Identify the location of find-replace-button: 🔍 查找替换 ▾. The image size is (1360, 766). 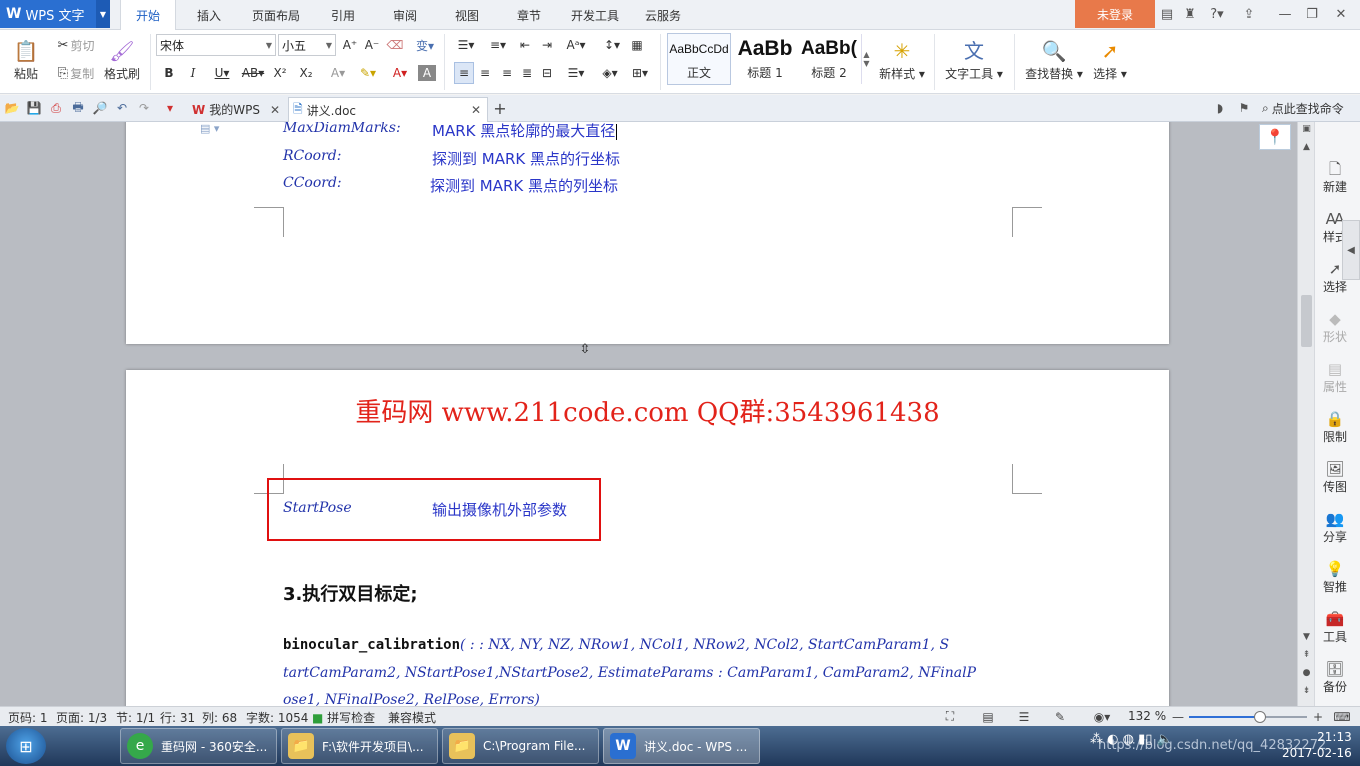
(1054, 60).